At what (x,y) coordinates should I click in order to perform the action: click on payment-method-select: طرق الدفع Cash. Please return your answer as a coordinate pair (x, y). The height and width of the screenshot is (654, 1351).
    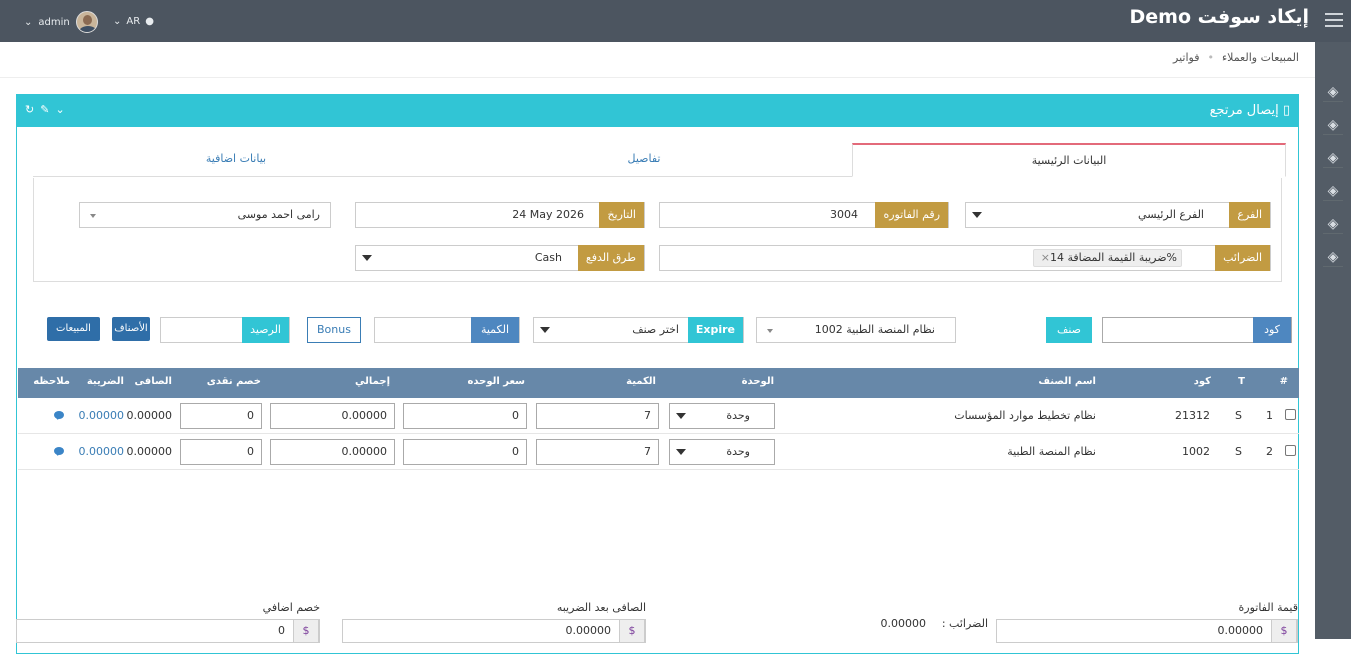
    Looking at the image, I should click on (500, 258).